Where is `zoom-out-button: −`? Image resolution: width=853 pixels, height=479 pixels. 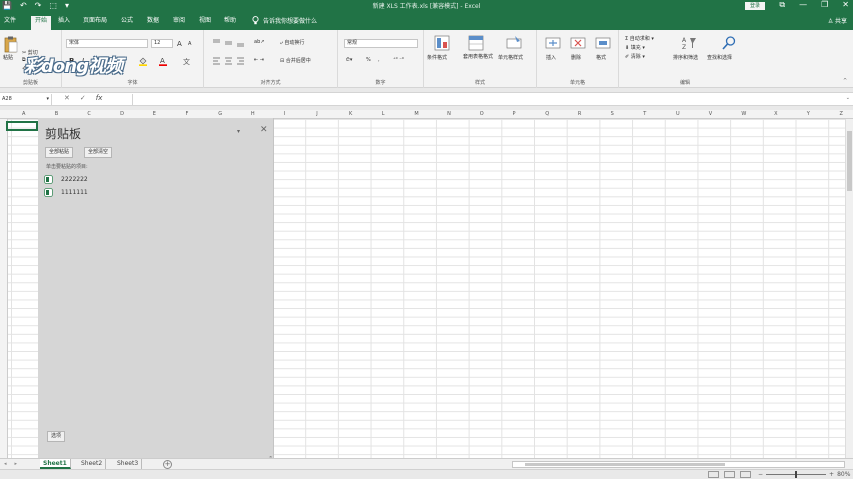 zoom-out-button: − is located at coordinates (760, 474).